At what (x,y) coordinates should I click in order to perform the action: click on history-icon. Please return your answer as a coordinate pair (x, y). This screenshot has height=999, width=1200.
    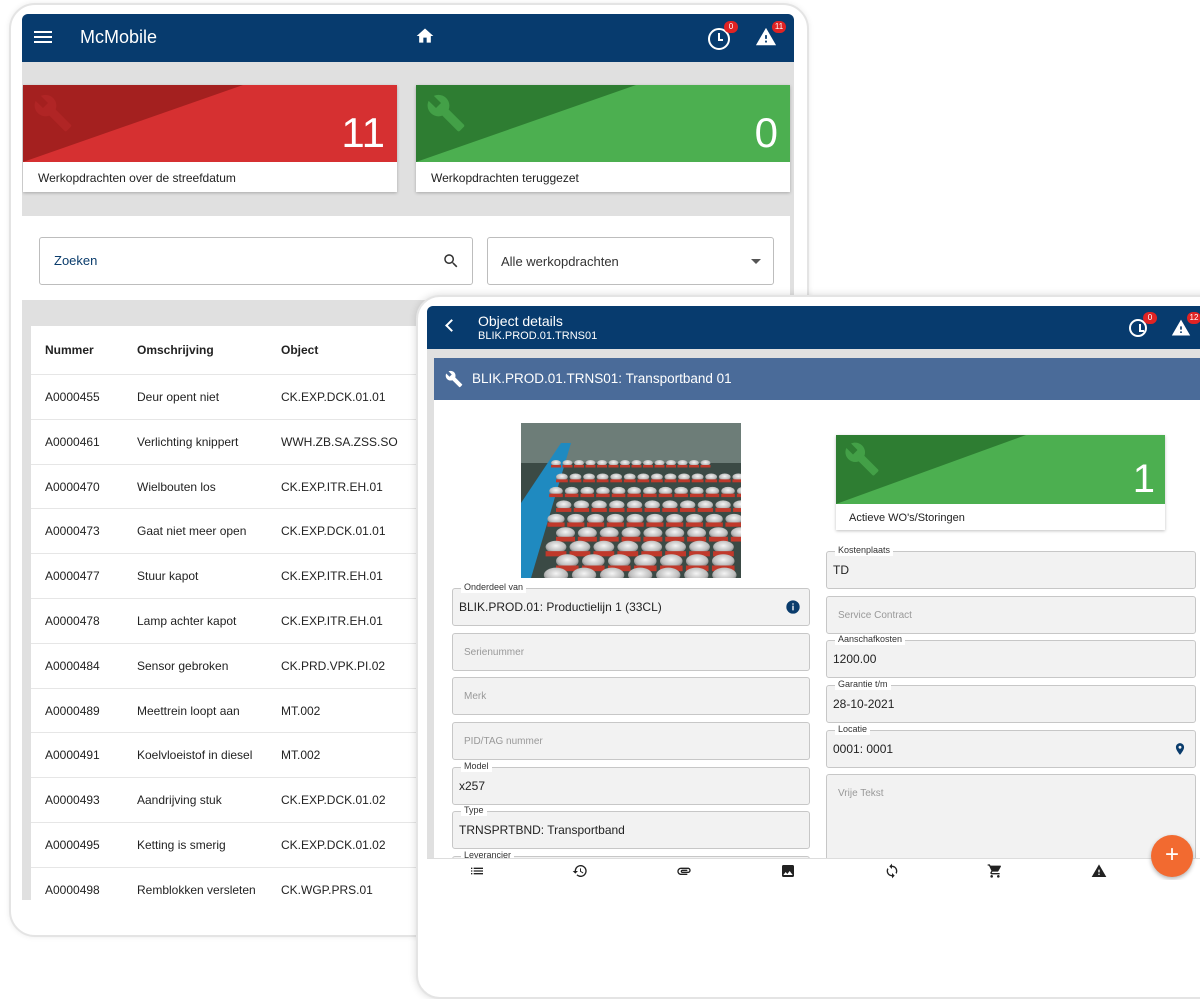
    Looking at the image, I should click on (580, 871).